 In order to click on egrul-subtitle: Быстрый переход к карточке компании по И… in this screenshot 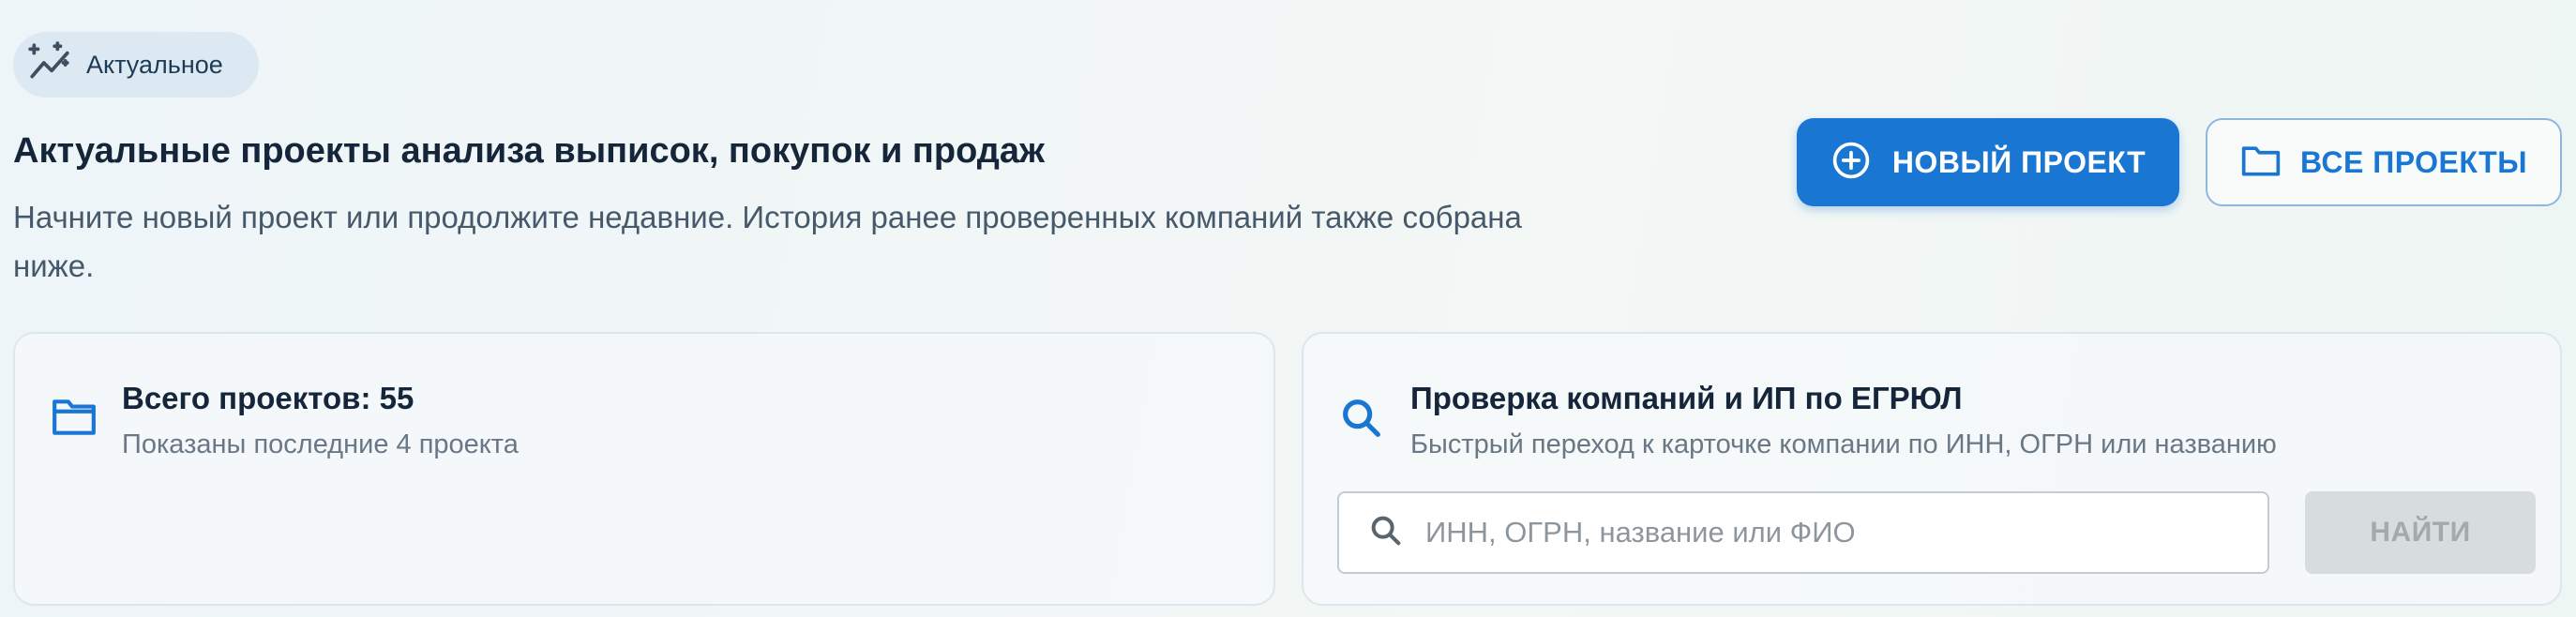, I will do `click(1843, 444)`.